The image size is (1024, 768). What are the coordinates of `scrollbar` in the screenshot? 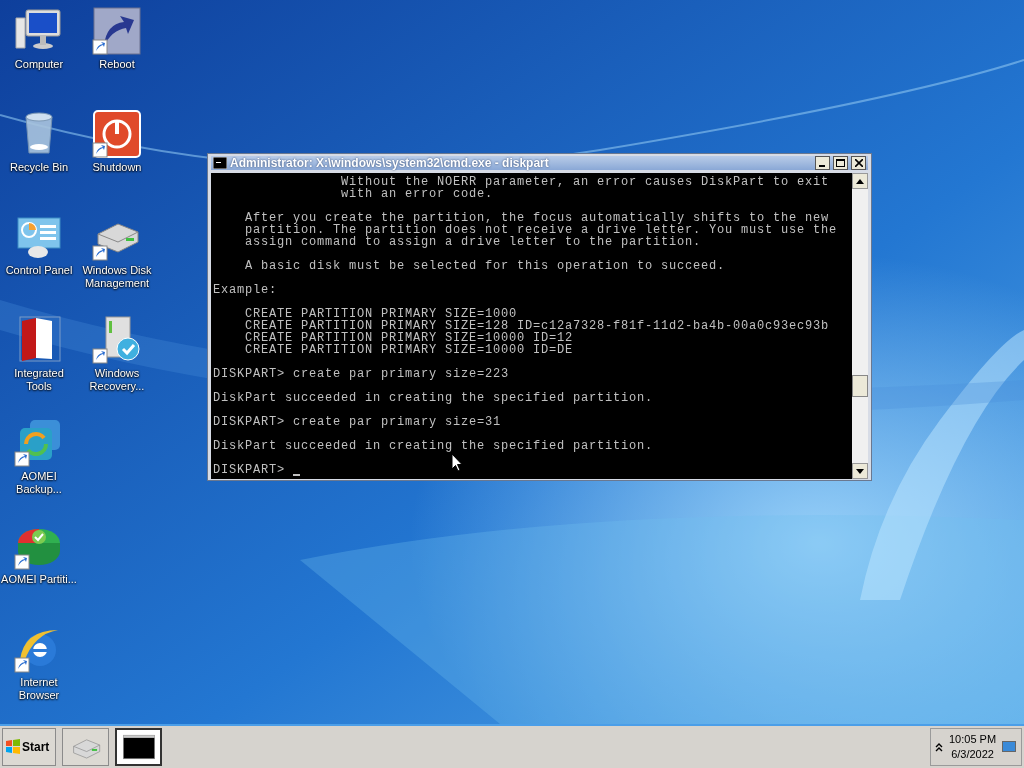 It's located at (860, 326).